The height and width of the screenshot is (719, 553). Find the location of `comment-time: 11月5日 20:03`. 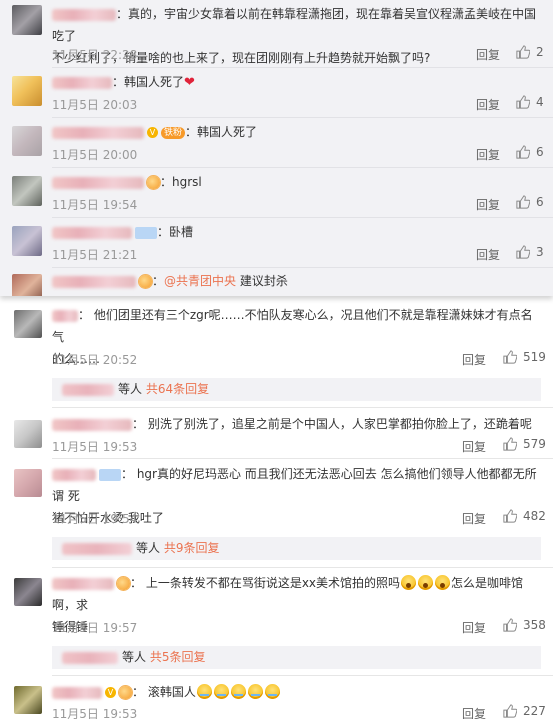

comment-time: 11月5日 20:03 is located at coordinates (95, 105).